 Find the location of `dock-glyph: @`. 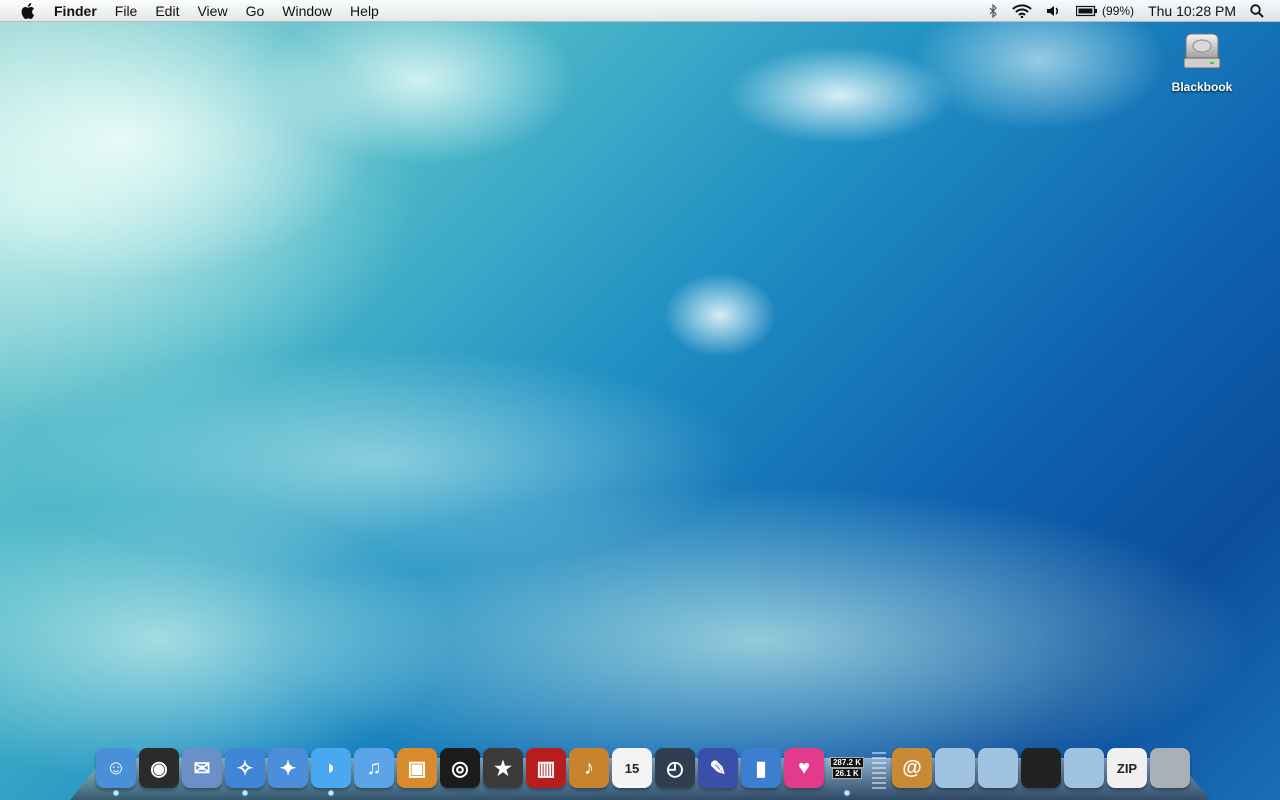

dock-glyph: @ is located at coordinates (912, 767).